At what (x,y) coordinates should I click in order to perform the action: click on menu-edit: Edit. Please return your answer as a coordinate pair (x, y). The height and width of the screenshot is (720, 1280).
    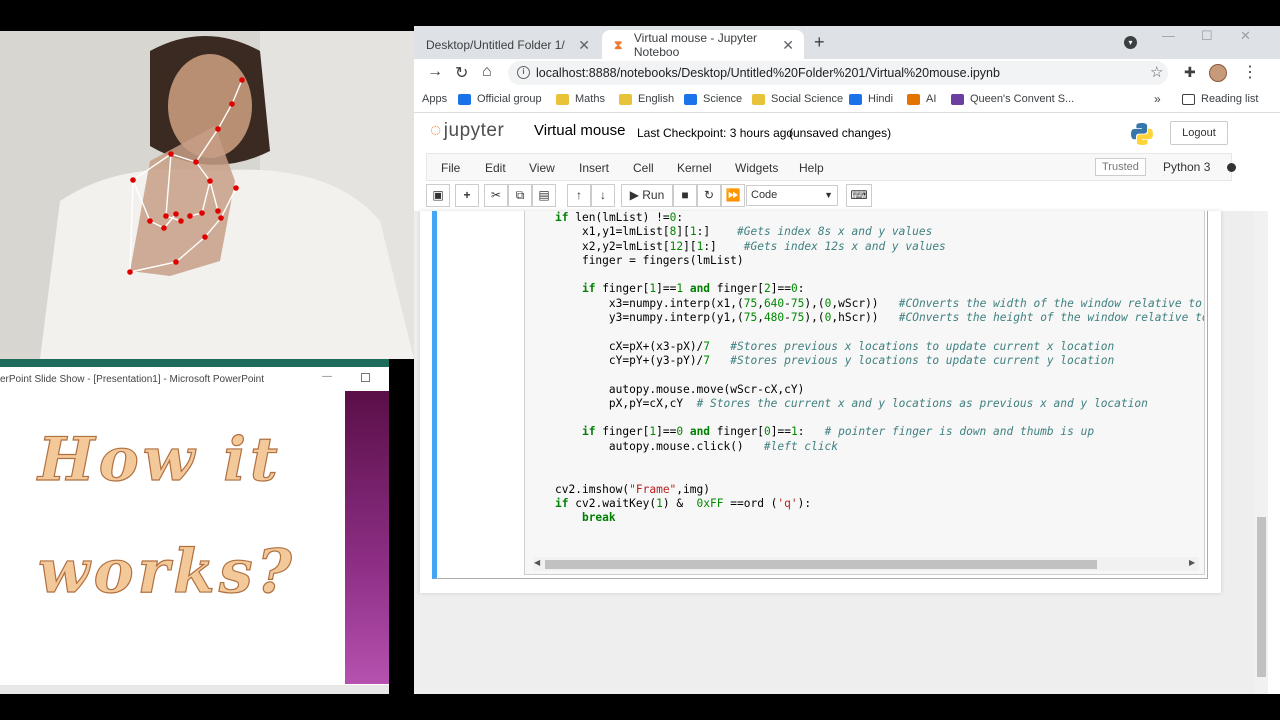
    Looking at the image, I should click on (495, 168).